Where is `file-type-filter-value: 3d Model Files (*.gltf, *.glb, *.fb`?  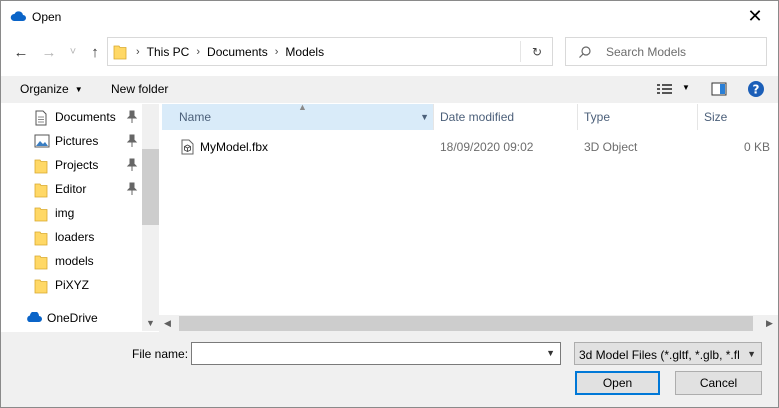
file-type-filter-value: 3d Model Files (*.gltf, *.glb, *.fb is located at coordinates (659, 355).